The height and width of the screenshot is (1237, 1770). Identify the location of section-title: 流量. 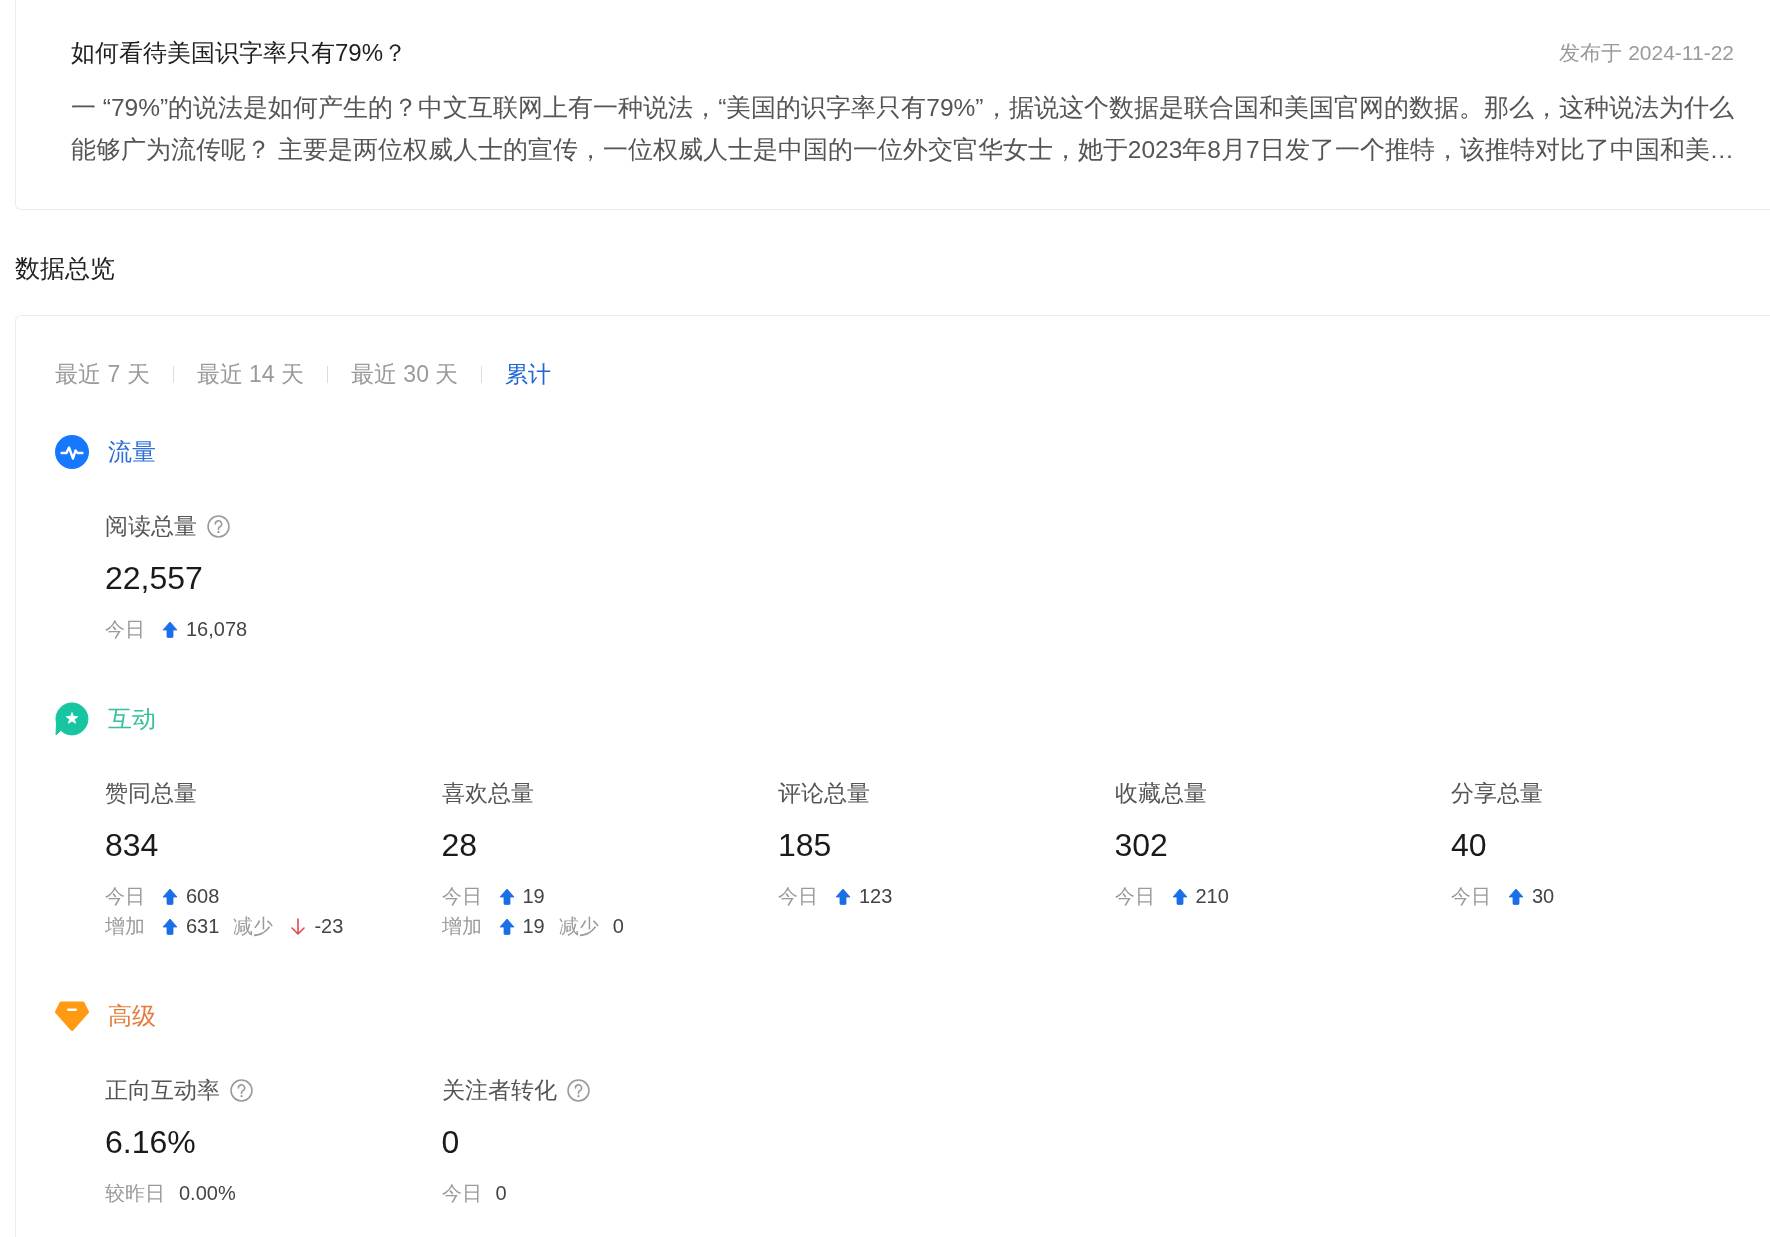
(132, 452).